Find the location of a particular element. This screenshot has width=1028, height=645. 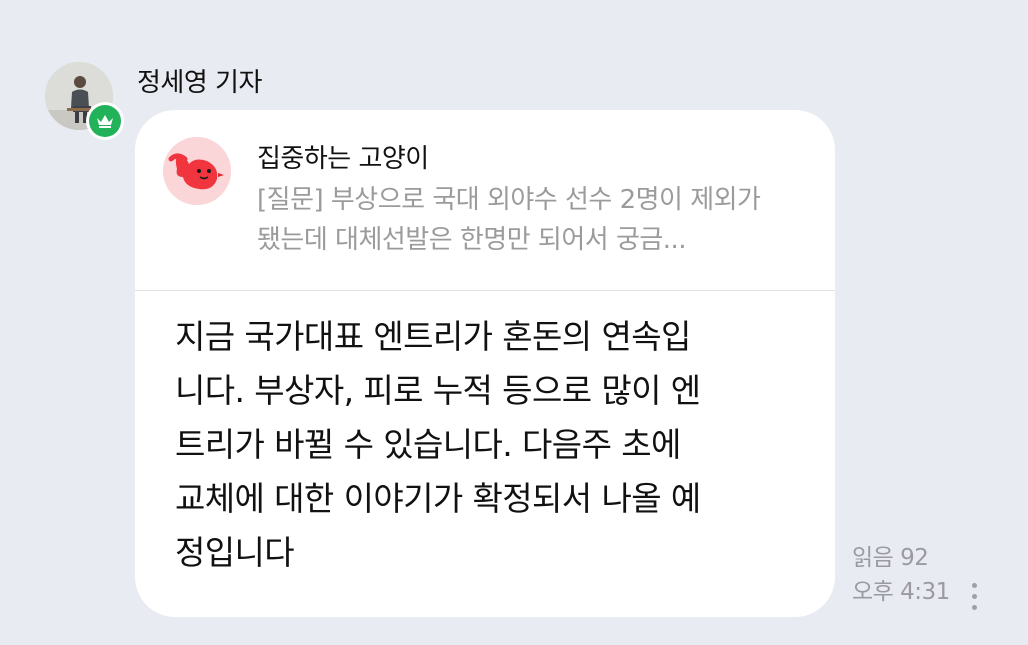

crown-icon is located at coordinates (105, 121).